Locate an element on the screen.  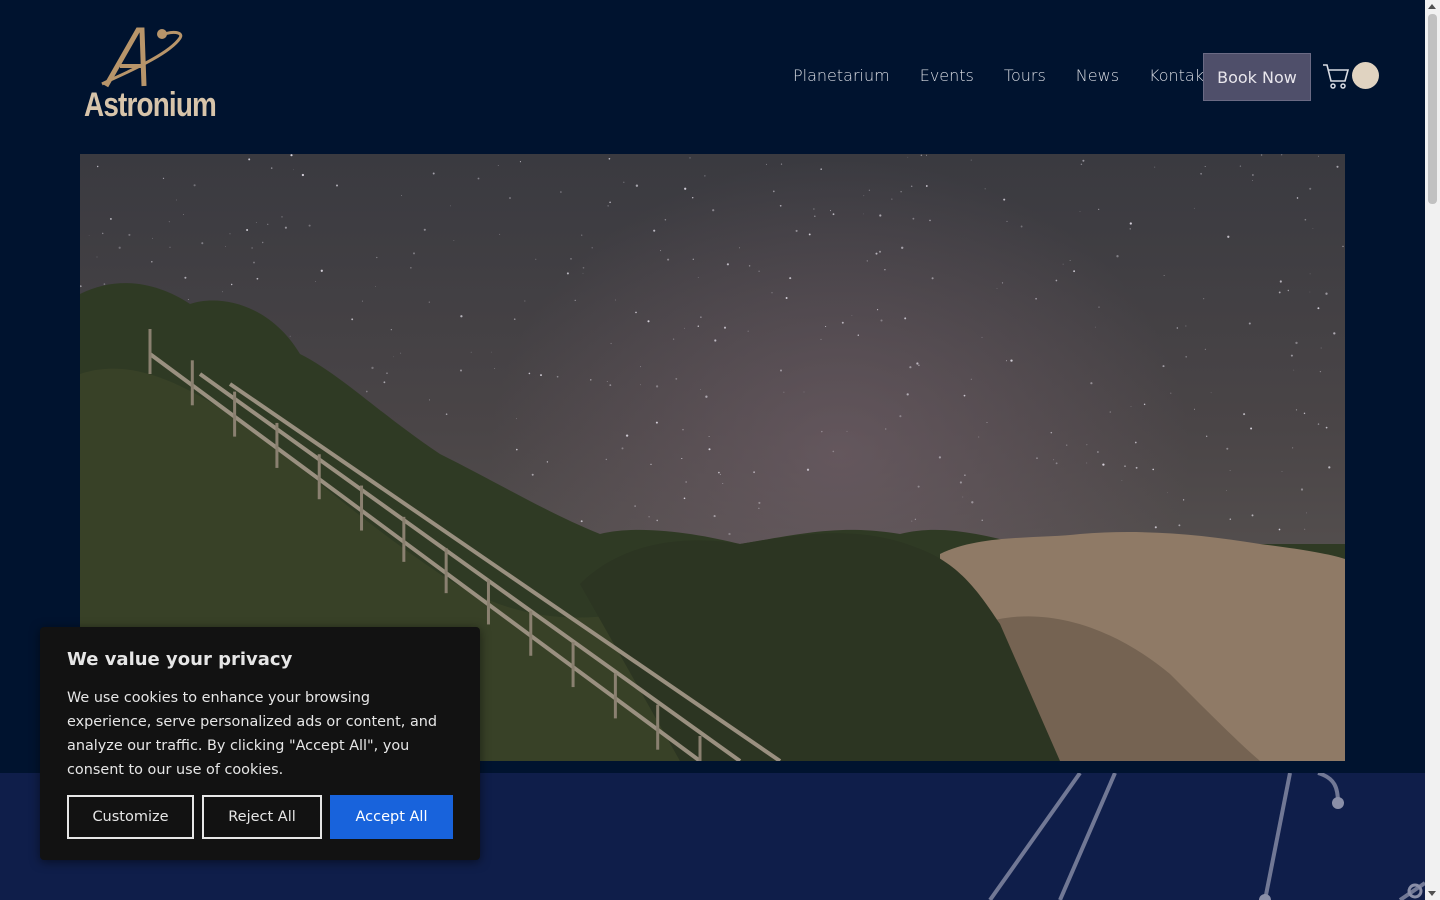
brand-name: Astronium is located at coordinates (150, 105).